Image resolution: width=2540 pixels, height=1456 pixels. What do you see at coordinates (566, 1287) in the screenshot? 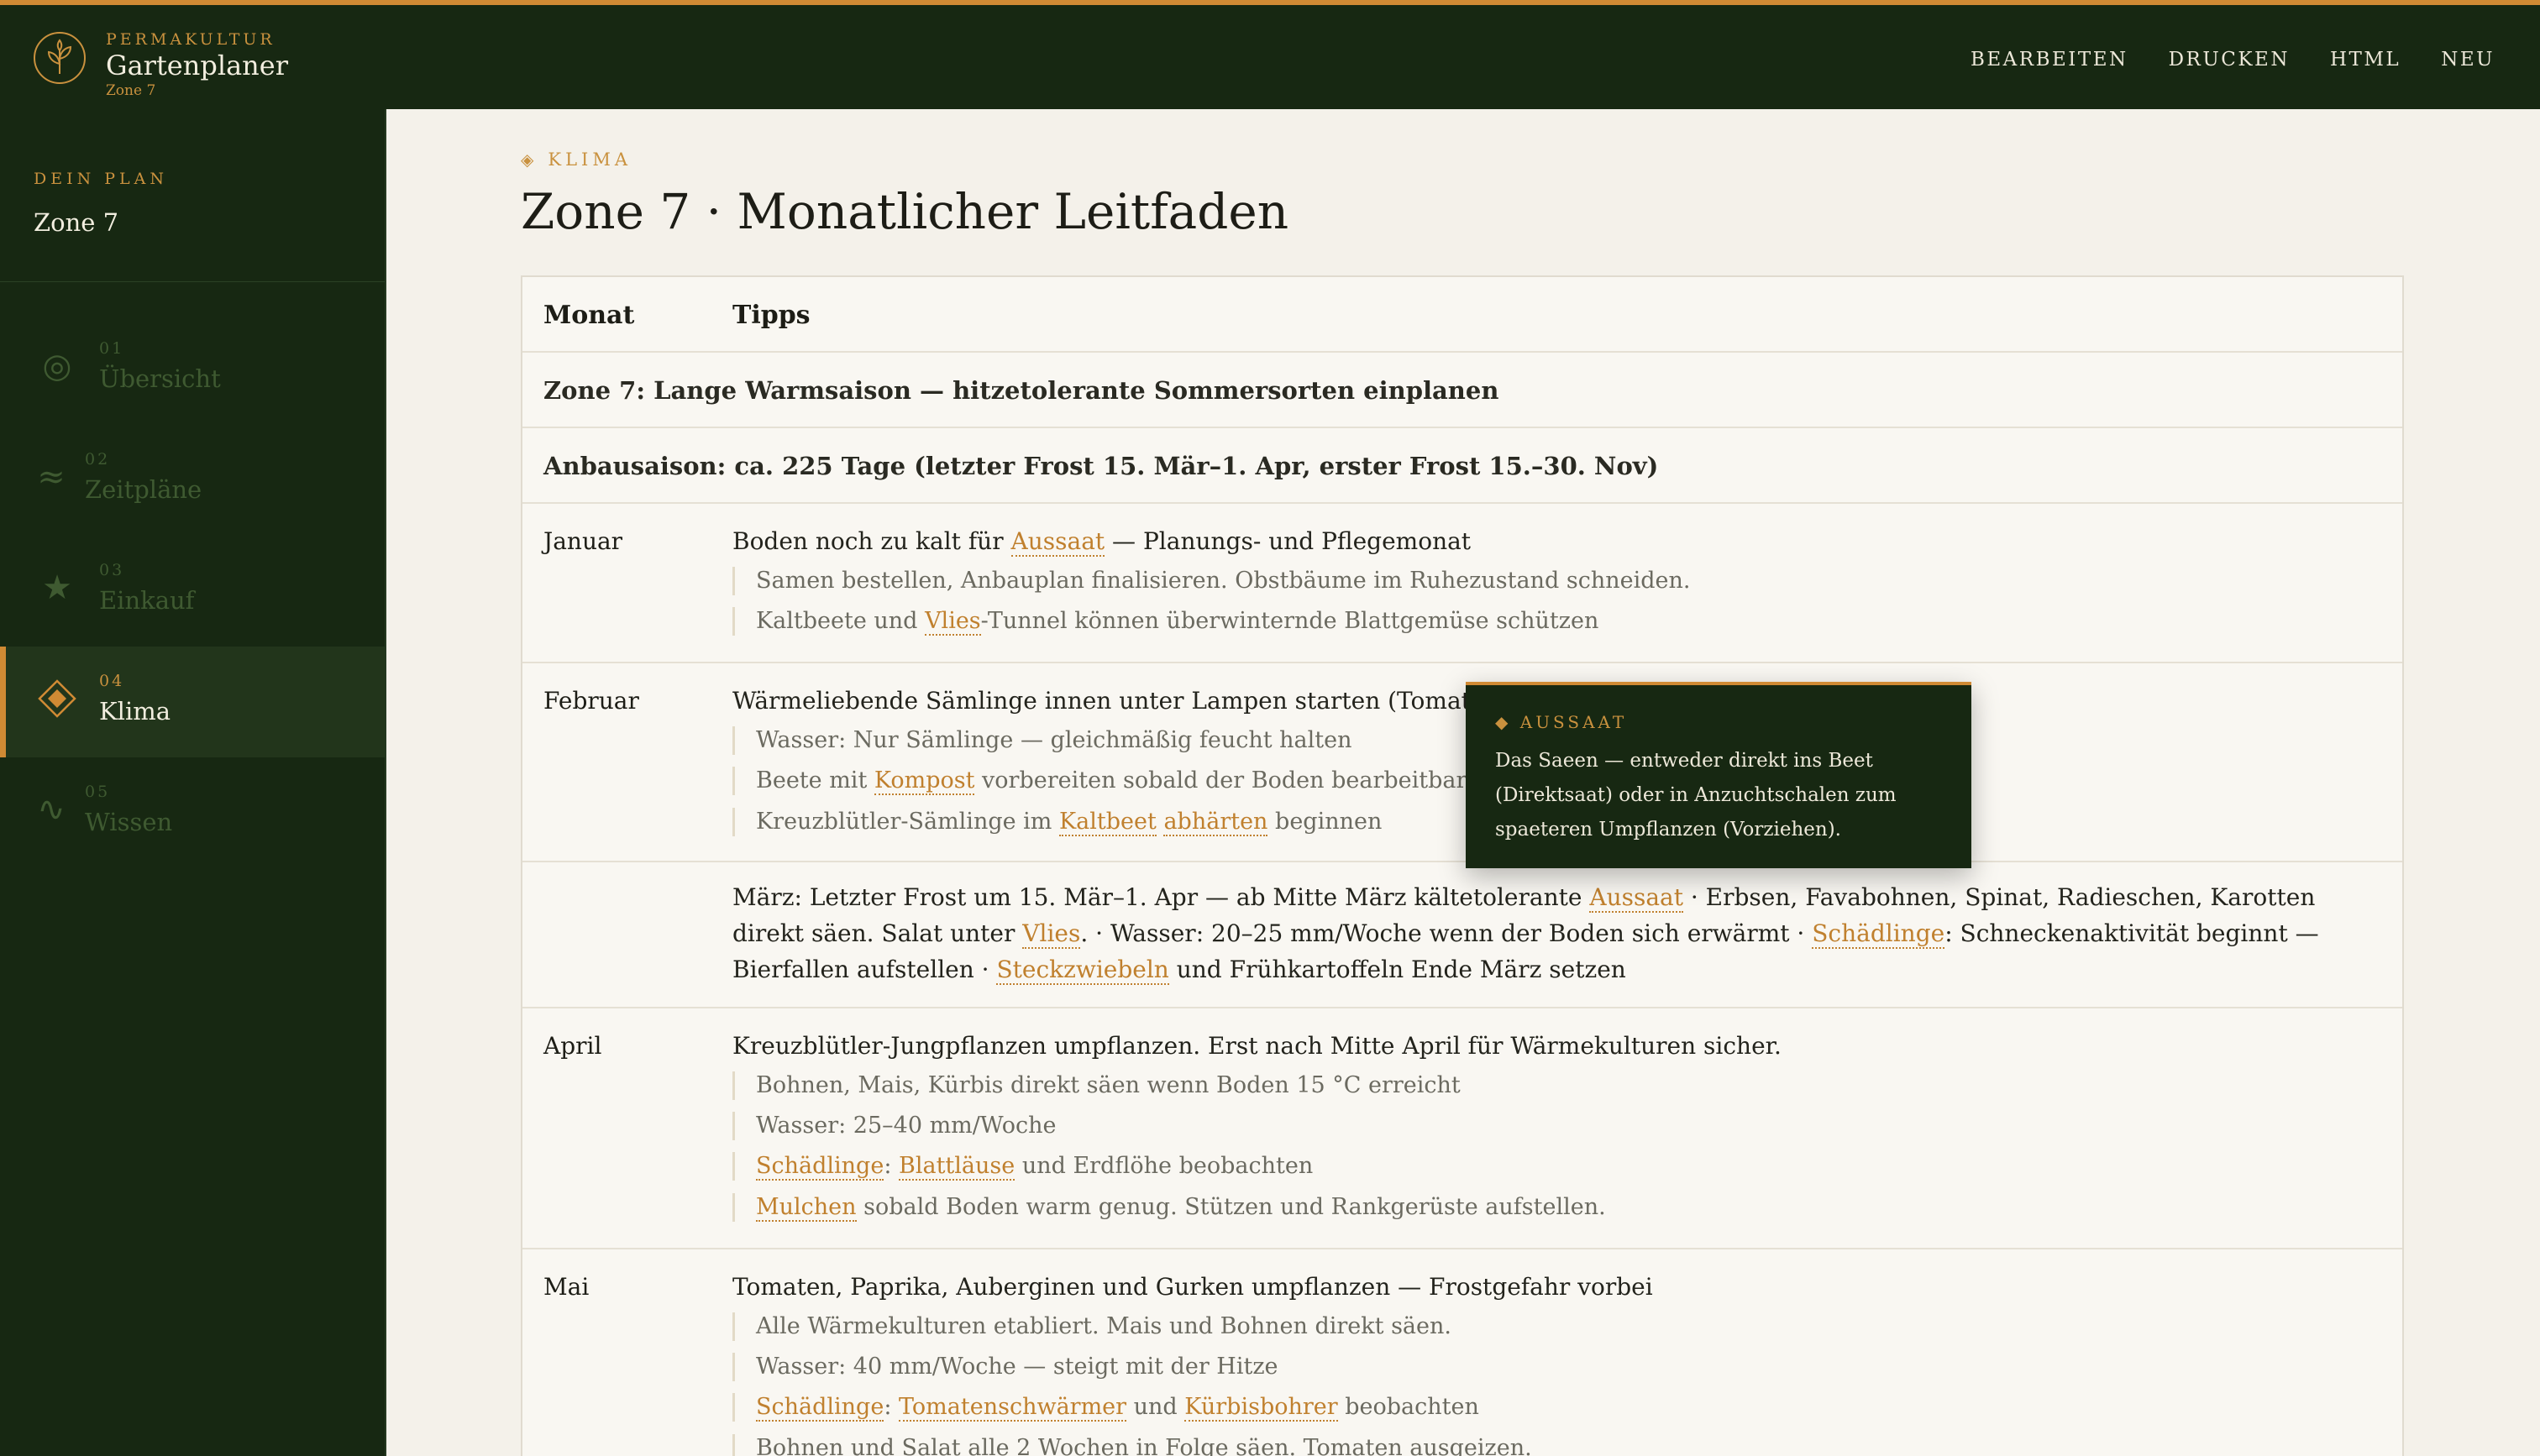
I see `month-label: Mai` at bounding box center [566, 1287].